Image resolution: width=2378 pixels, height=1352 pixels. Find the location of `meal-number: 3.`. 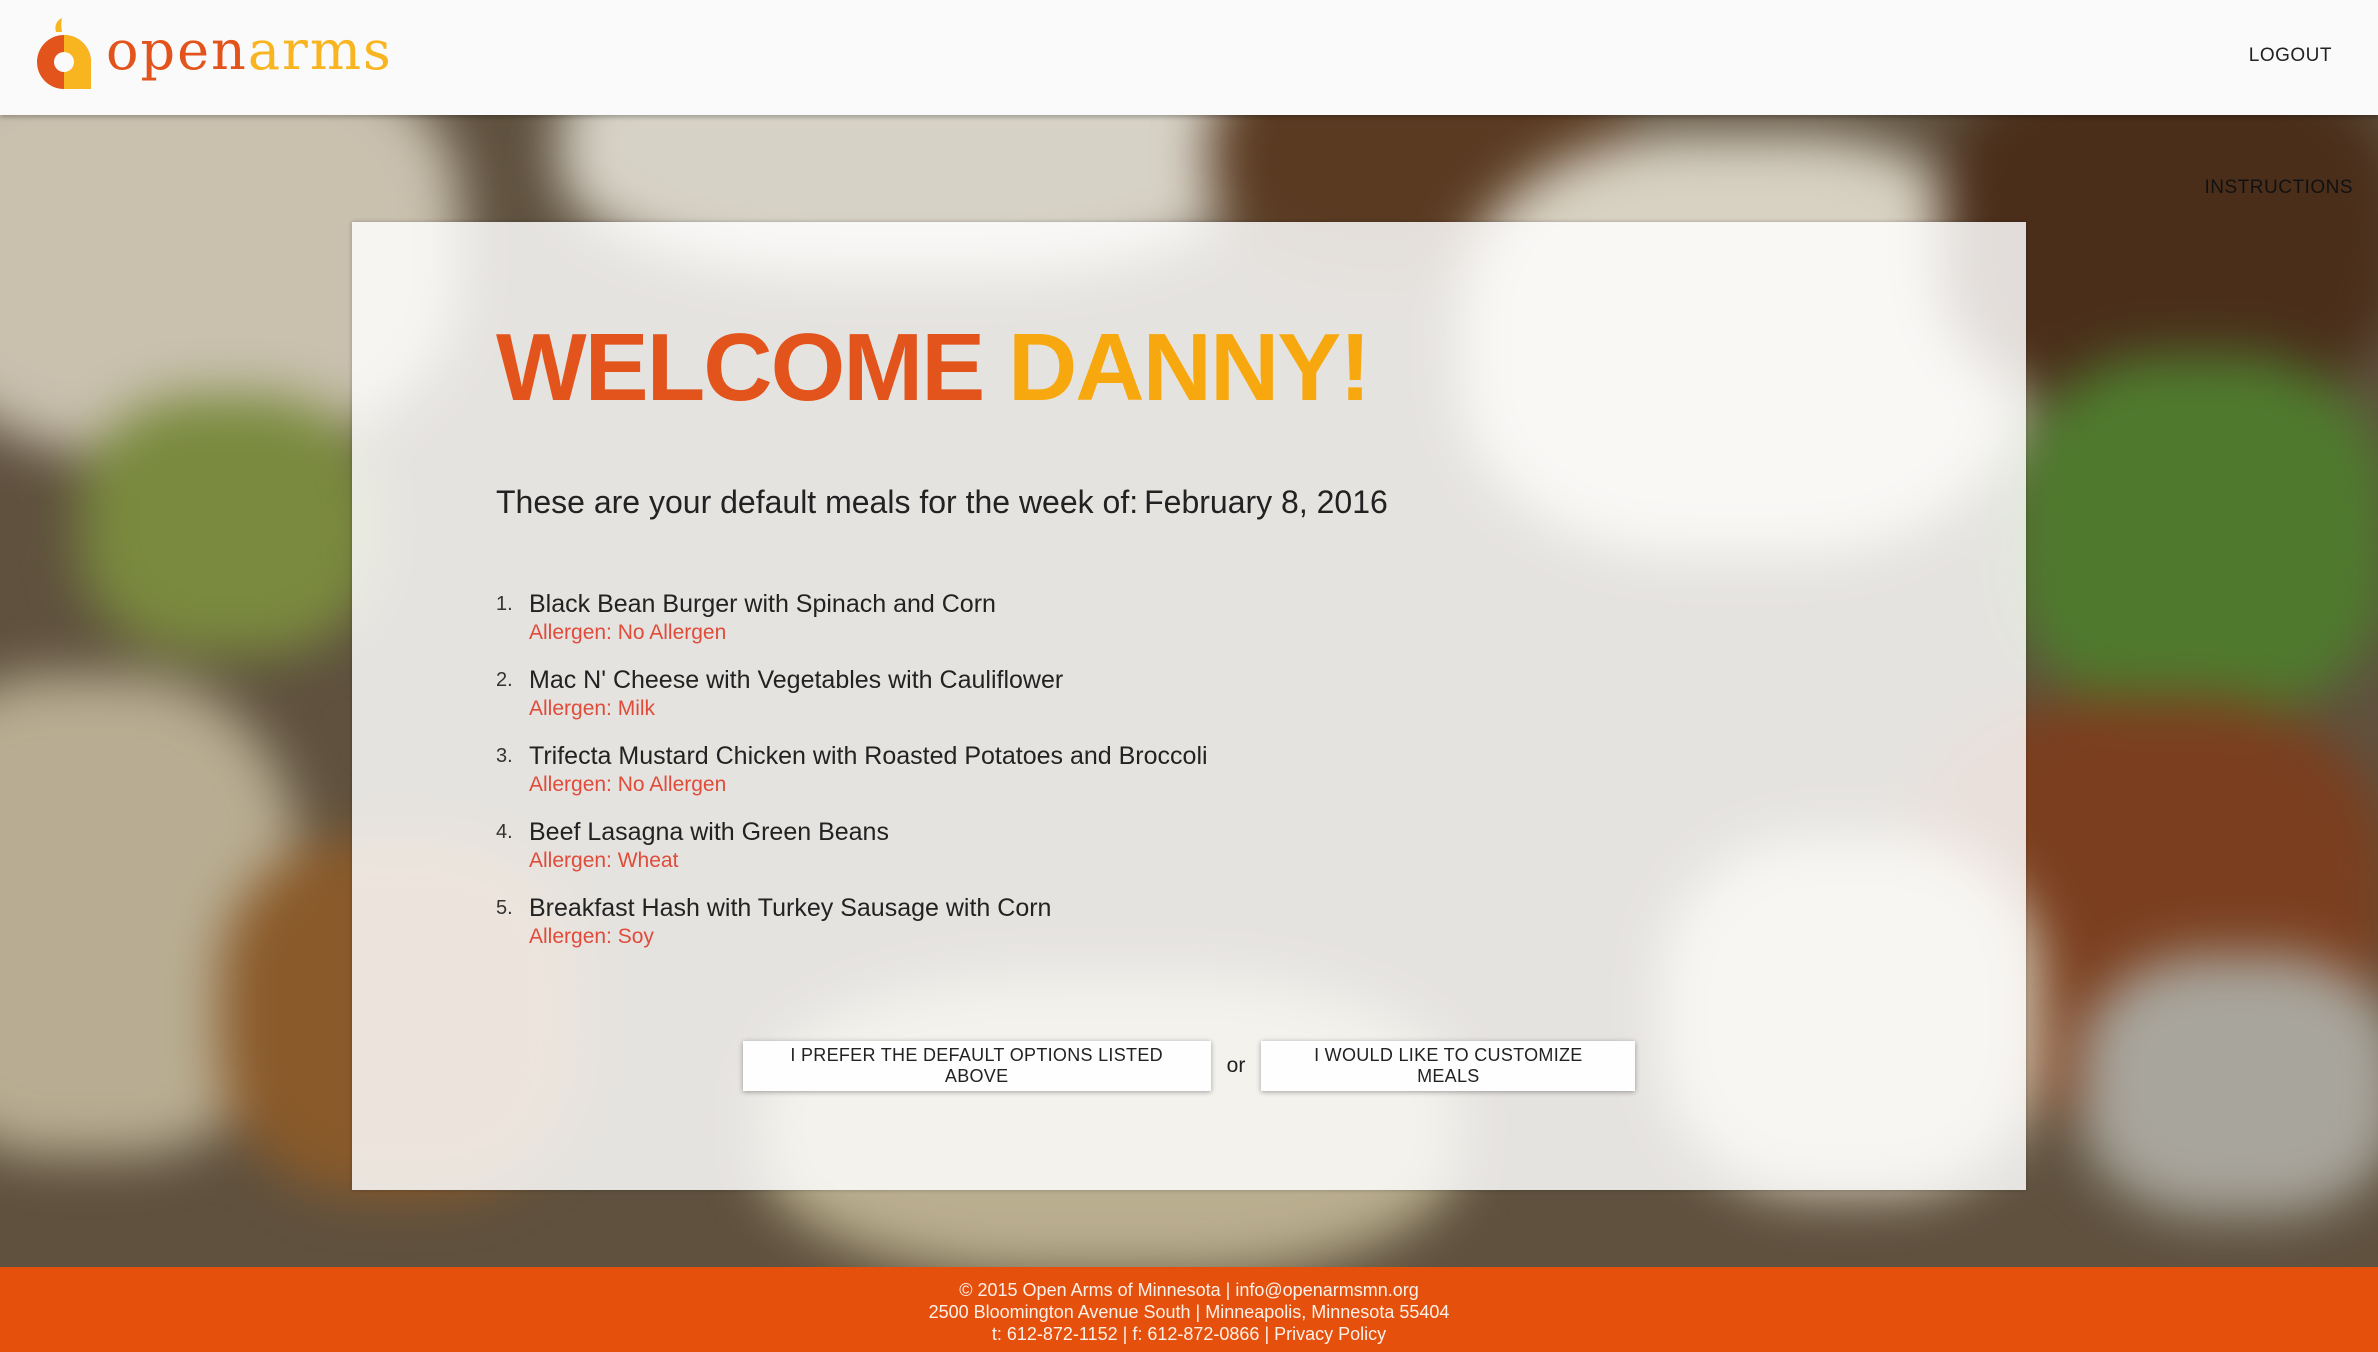

meal-number: 3. is located at coordinates (504, 756).